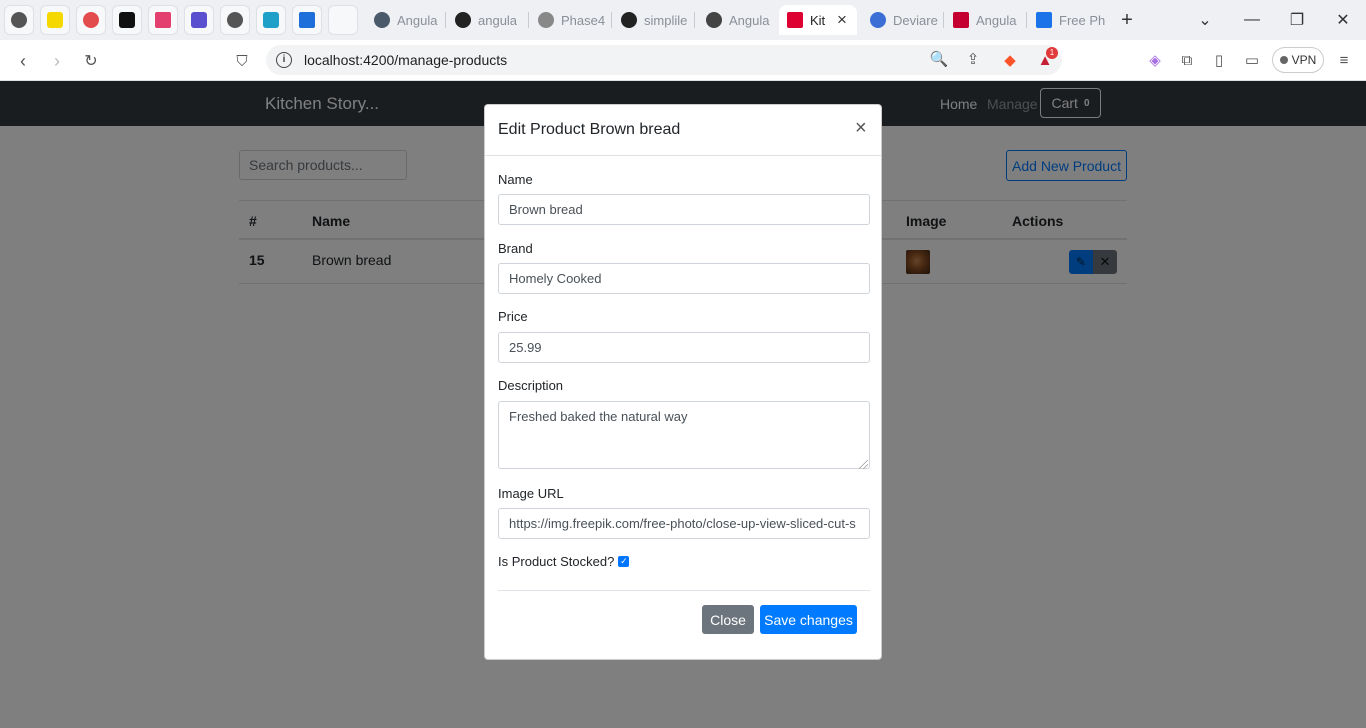 The image size is (1366, 728). What do you see at coordinates (1127, 20) in the screenshot?
I see `new-tab-button: +` at bounding box center [1127, 20].